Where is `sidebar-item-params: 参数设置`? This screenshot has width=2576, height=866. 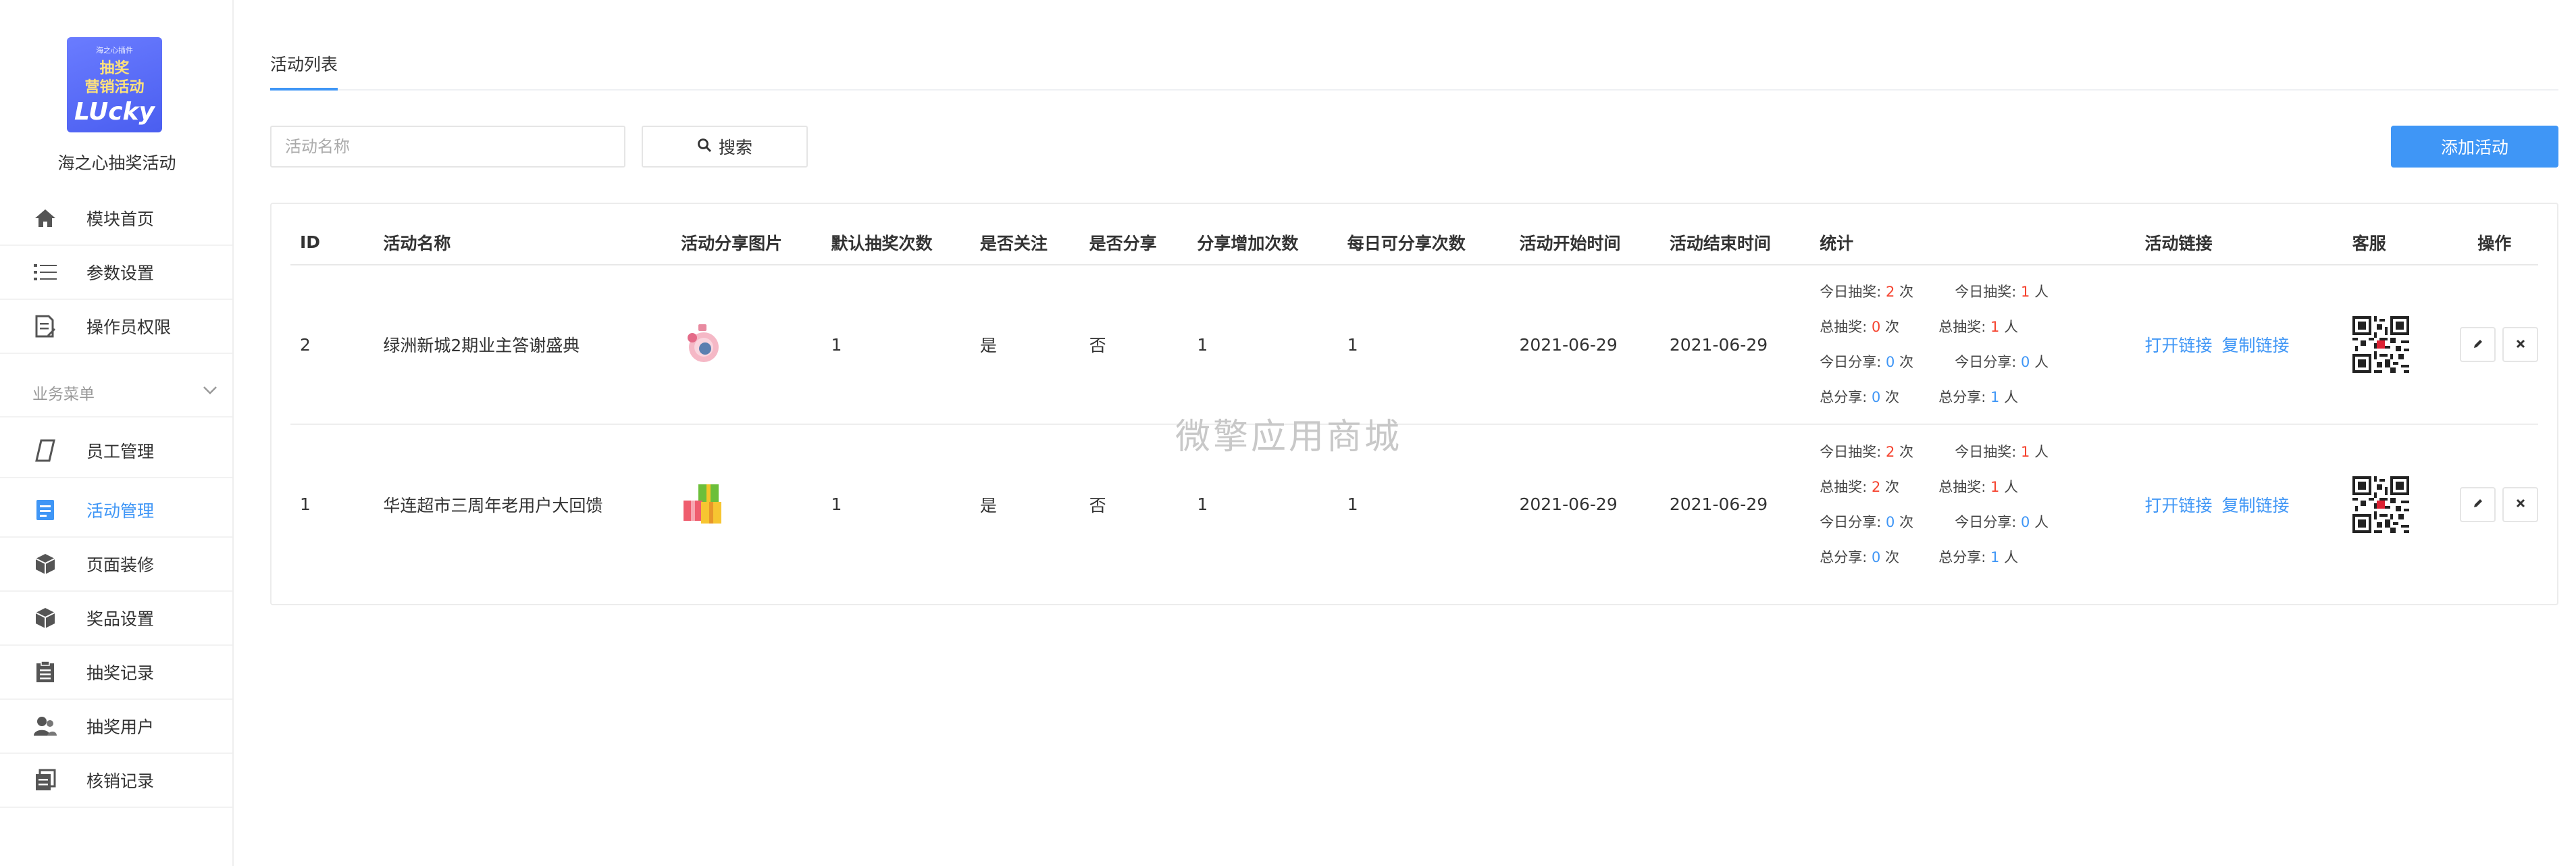 sidebar-item-params: 参数设置 is located at coordinates (116, 273).